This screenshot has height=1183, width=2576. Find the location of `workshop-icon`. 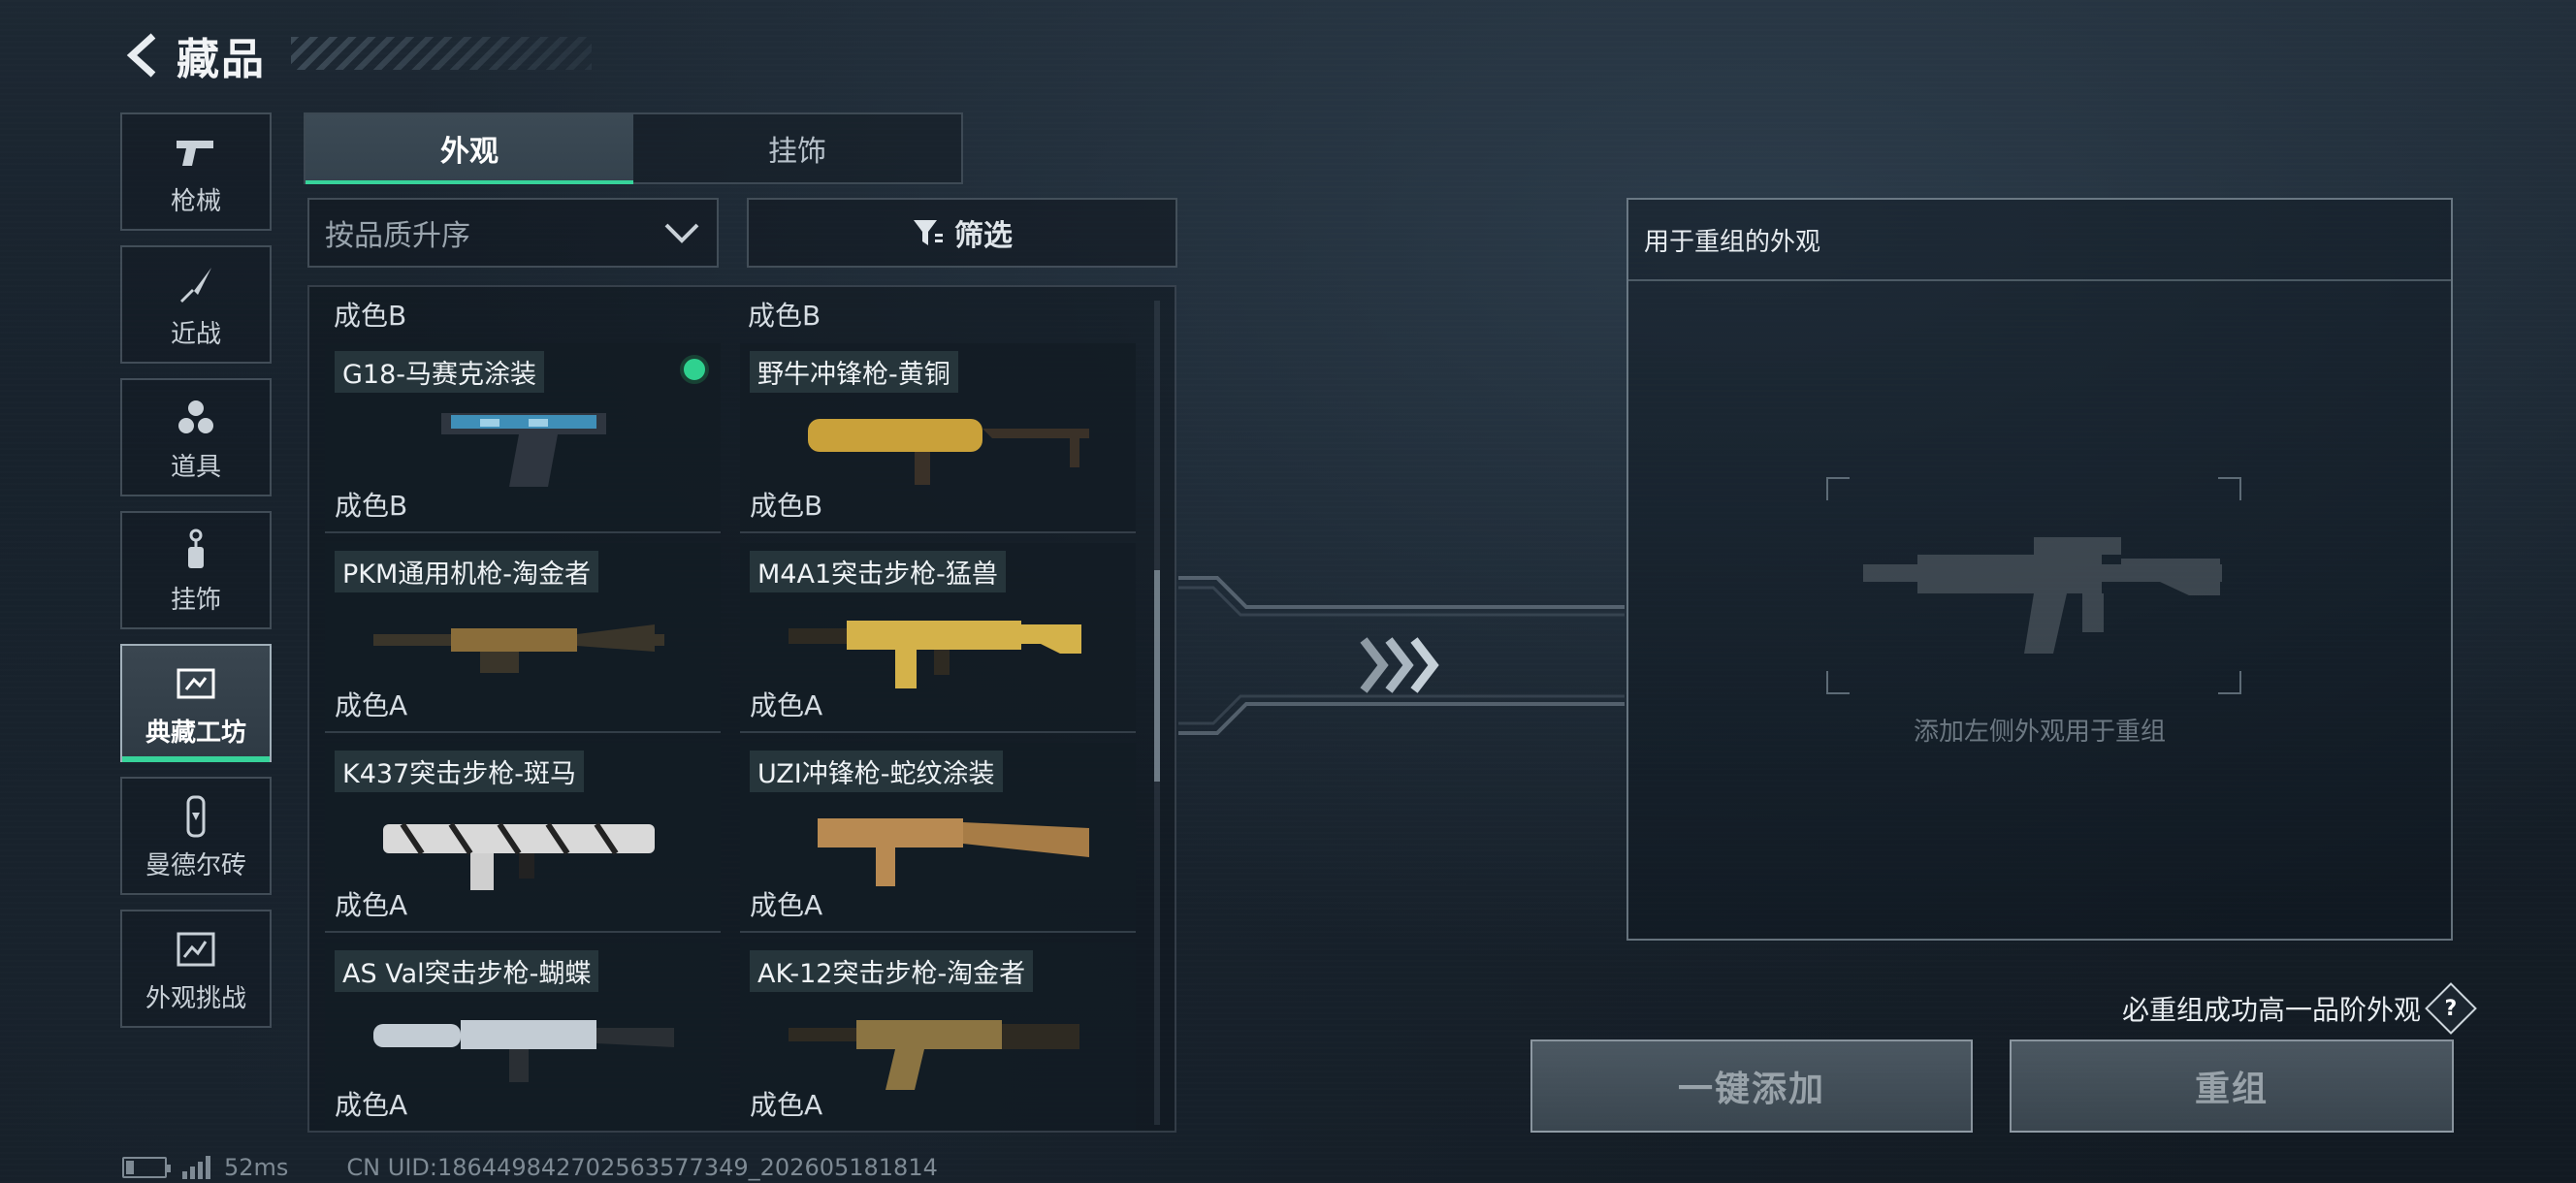

workshop-icon is located at coordinates (196, 683).